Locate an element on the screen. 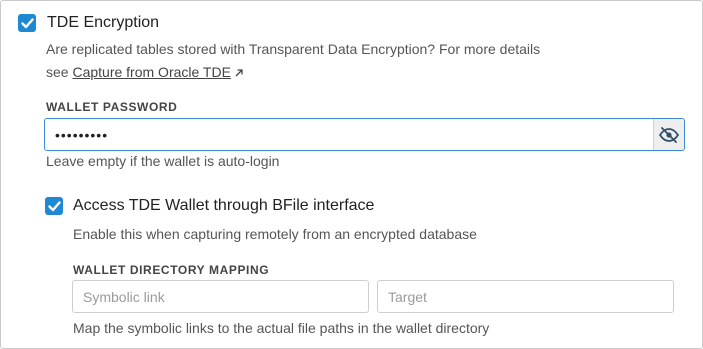 Image resolution: width=703 pixels, height=349 pixels. wallet-password-hint: Leave empty if the wallet is auto-login is located at coordinates (163, 161).